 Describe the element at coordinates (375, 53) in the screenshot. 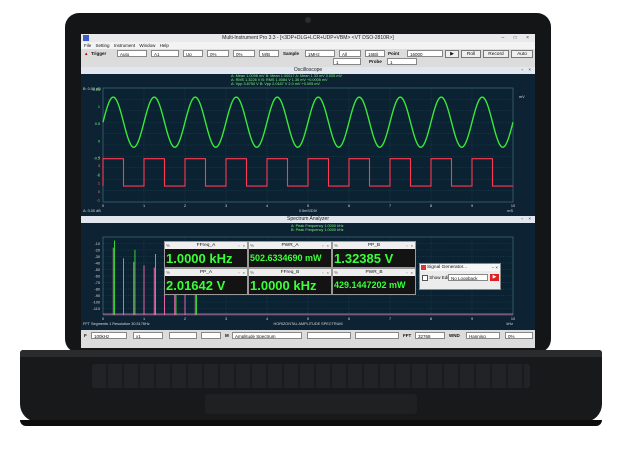

I see `bits-select: 16Bit` at that location.